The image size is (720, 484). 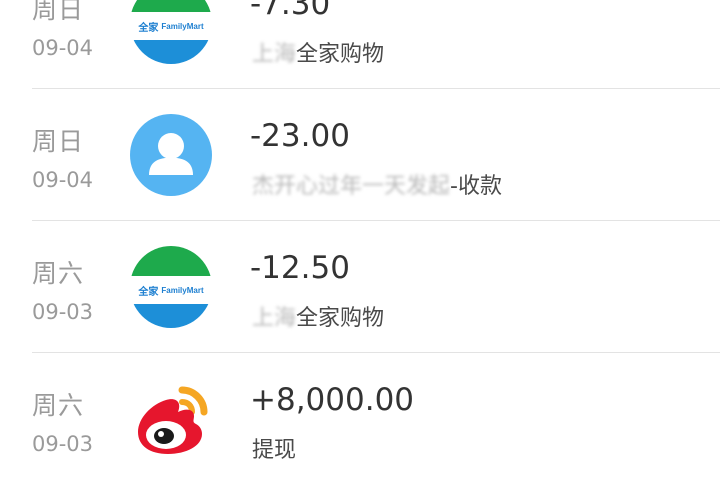 I want to click on transaction-description: 提现, so click(x=274, y=448).